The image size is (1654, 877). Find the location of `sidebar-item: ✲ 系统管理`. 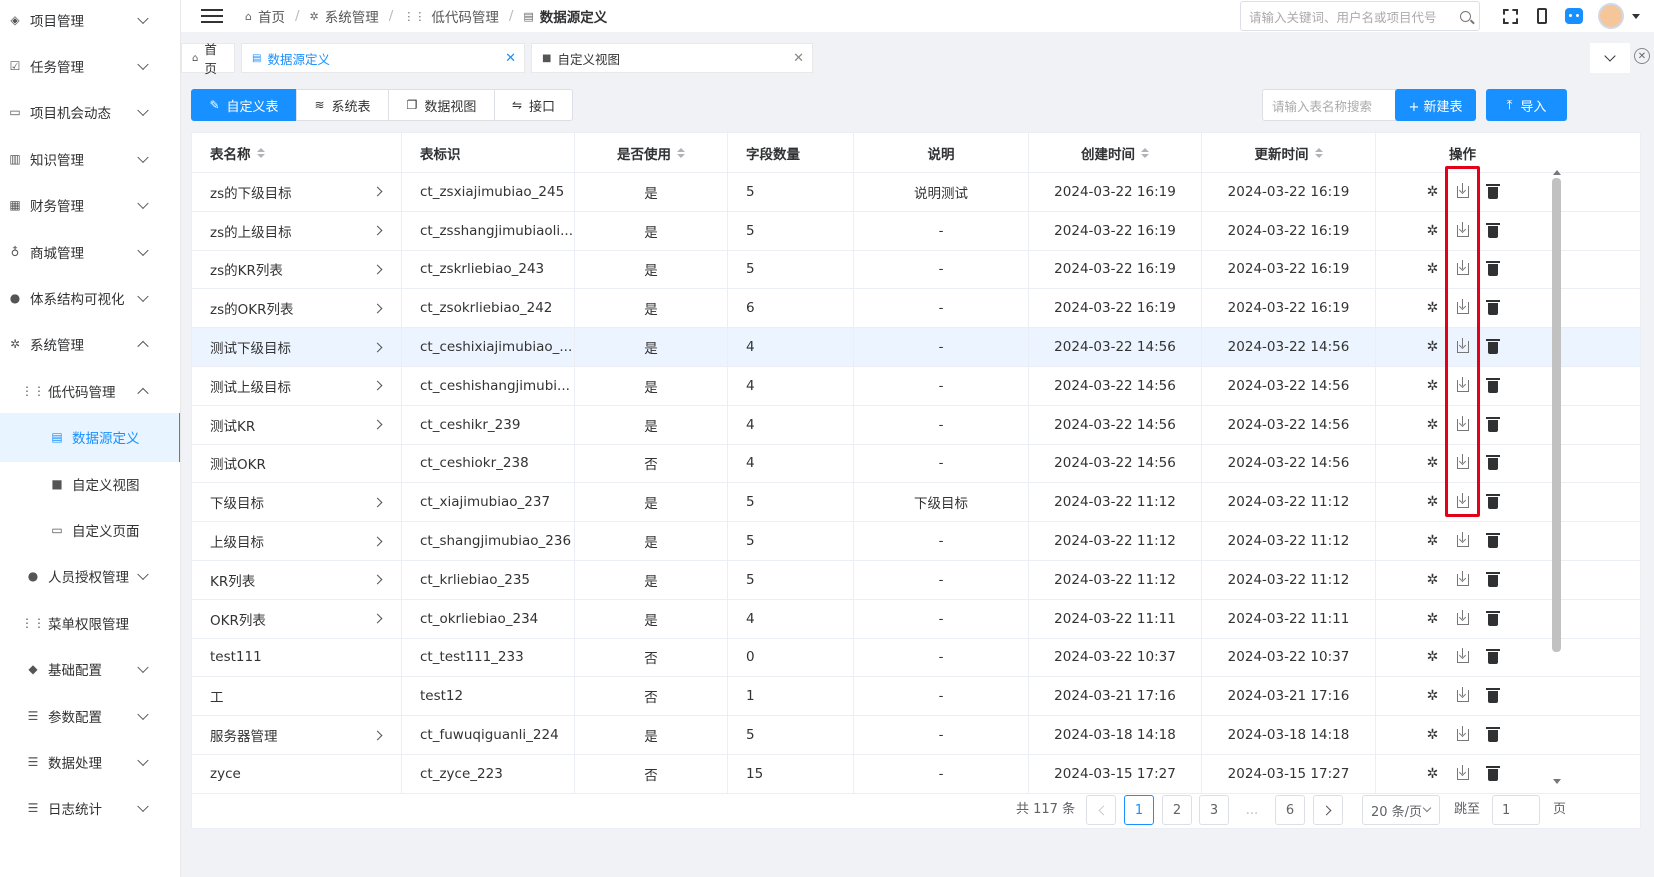

sidebar-item: ✲ 系统管理 is located at coordinates (90, 344).